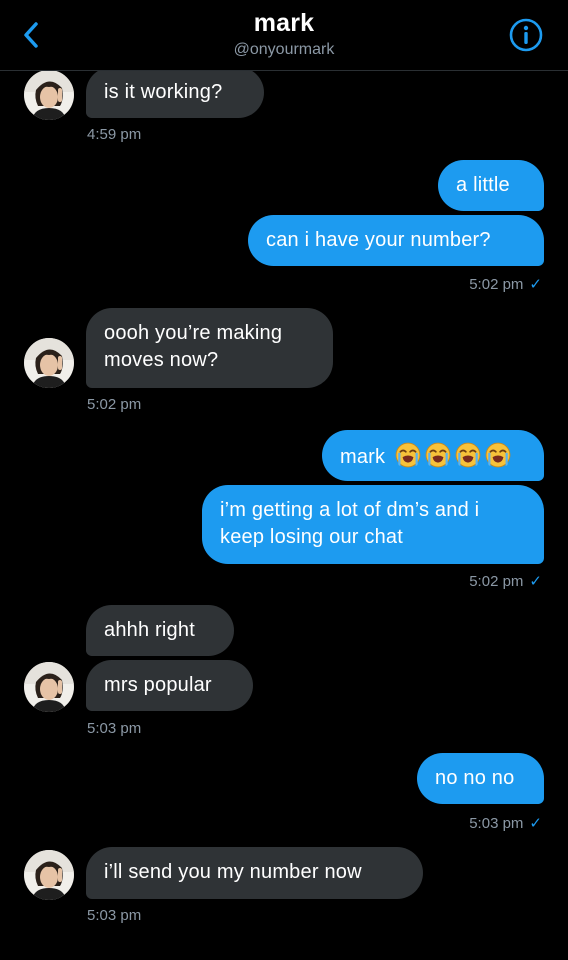 Image resolution: width=568 pixels, height=960 pixels. What do you see at coordinates (312, 537) in the screenshot?
I see `message-line: keep losing our chat` at bounding box center [312, 537].